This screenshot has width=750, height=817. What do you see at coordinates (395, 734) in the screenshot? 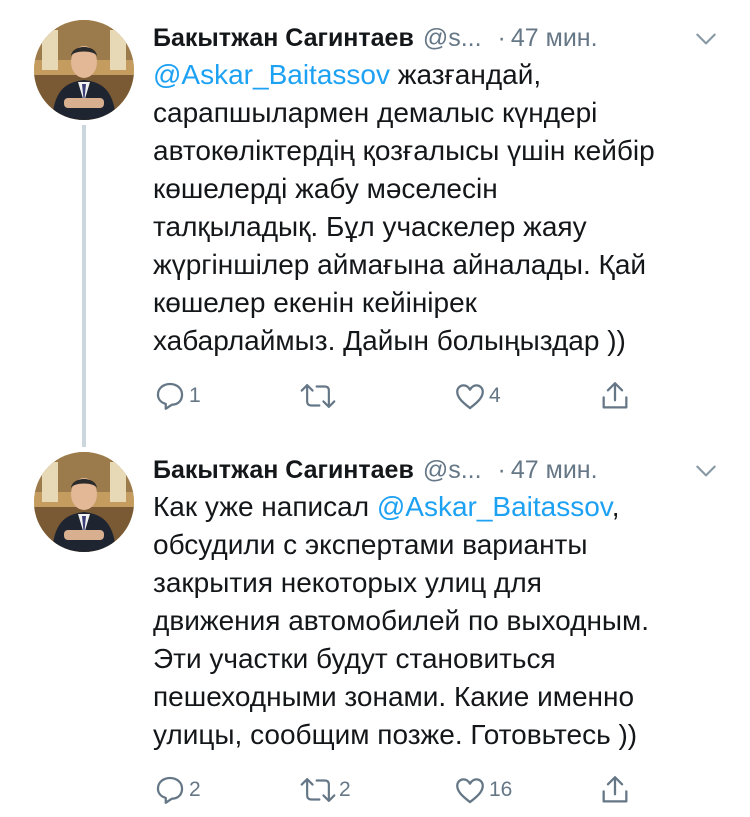
I see `tweet-text-line: улицы, сообщим позже. Готовьтесь ))` at bounding box center [395, 734].